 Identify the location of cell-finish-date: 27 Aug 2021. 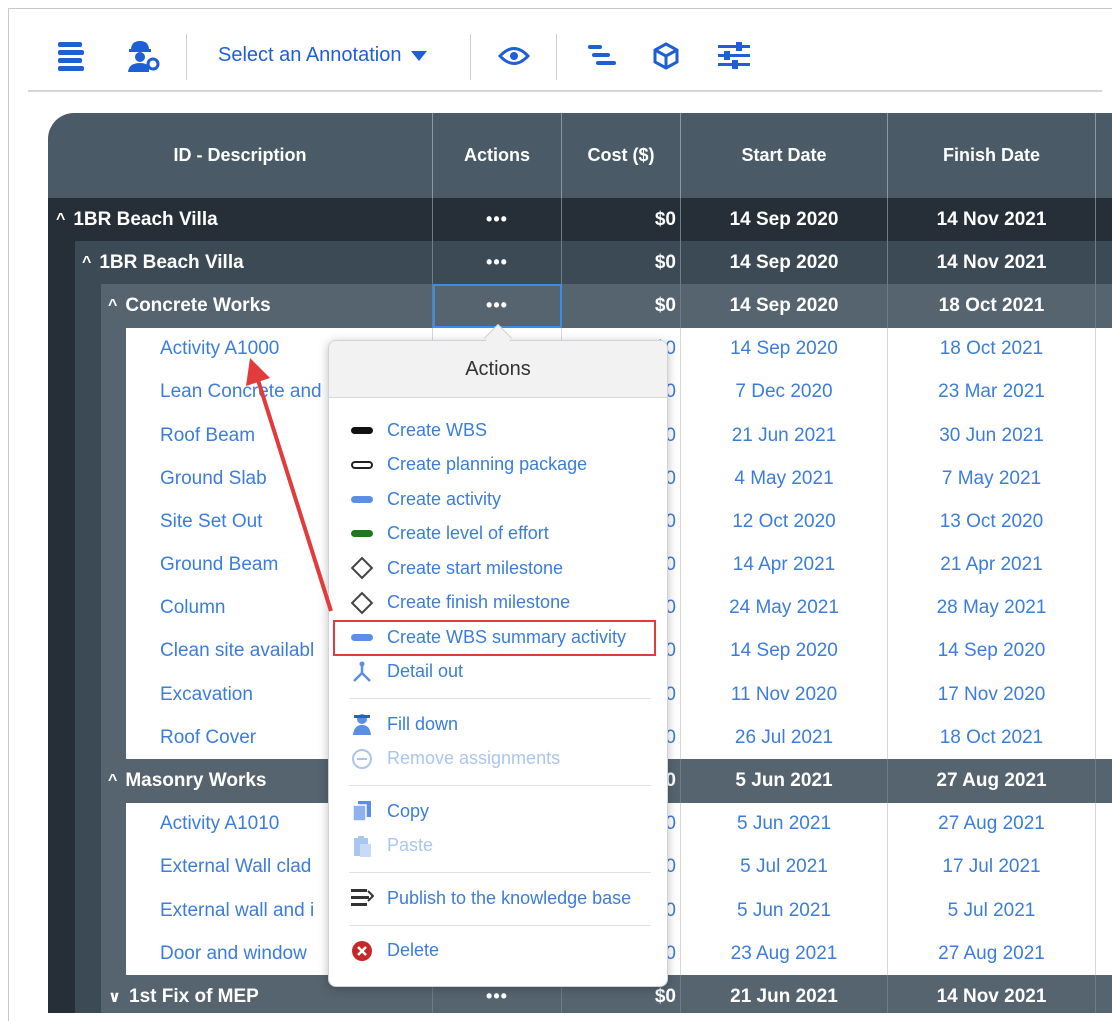
(992, 781).